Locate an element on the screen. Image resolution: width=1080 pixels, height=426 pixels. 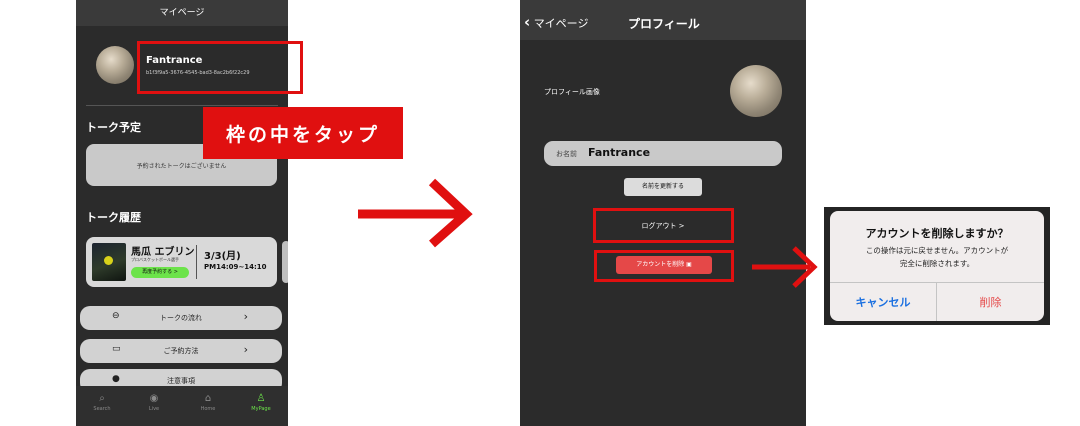
back-button: ‹ マイページ is located at coordinates (556, 22).